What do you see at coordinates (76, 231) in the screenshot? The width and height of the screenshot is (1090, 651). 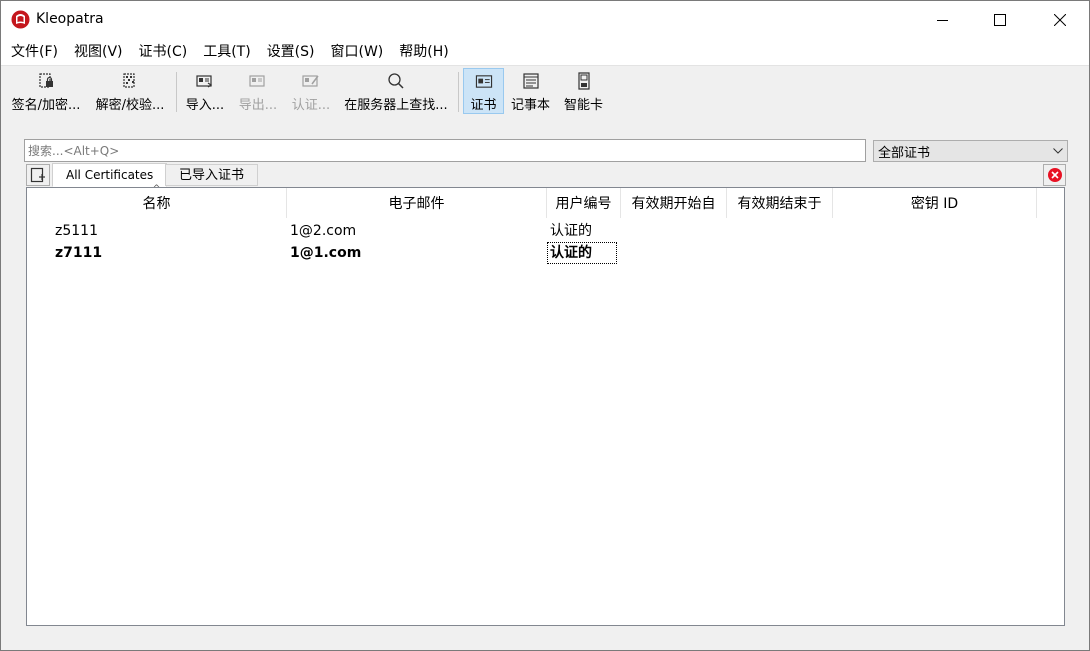 I see `cell-name: z5111` at bounding box center [76, 231].